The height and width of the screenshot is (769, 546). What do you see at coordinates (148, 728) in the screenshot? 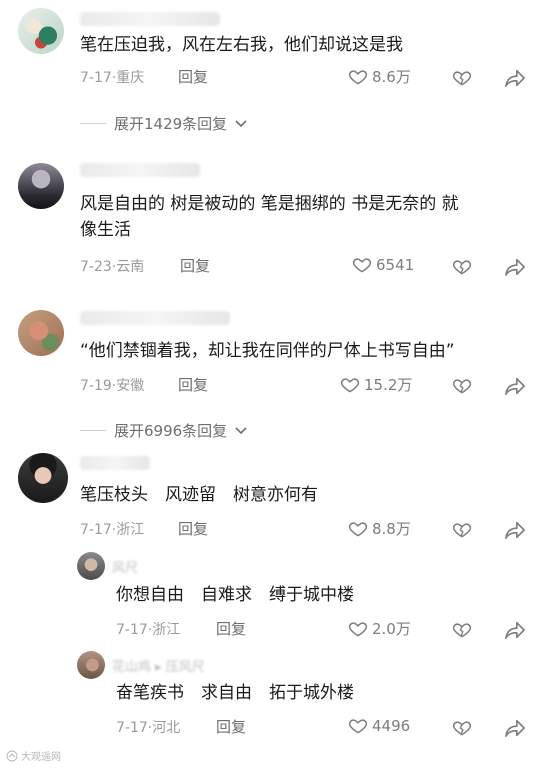
I see `reply-date-location: 7-17·河北` at bounding box center [148, 728].